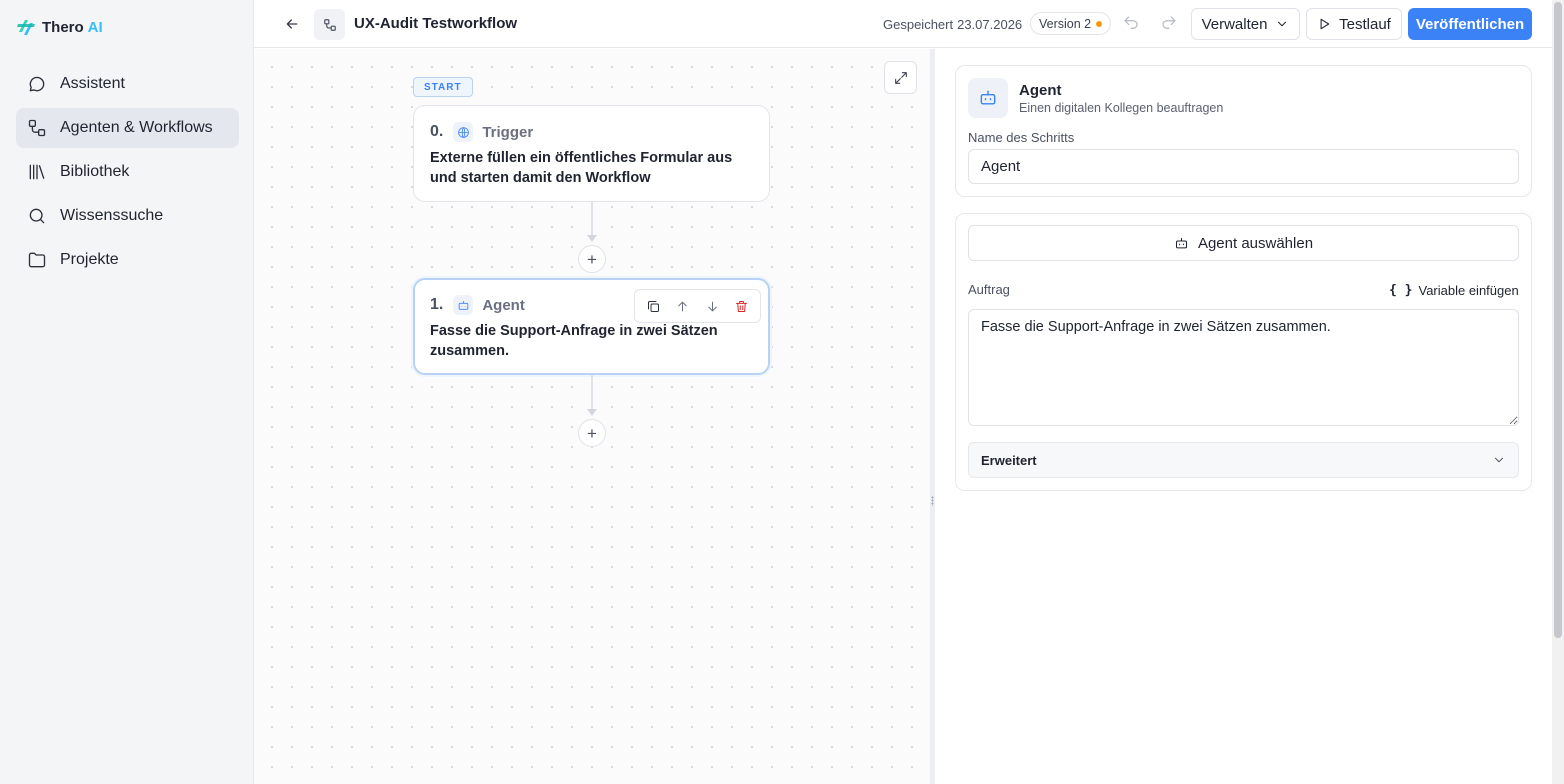 This screenshot has width=1564, height=784. What do you see at coordinates (1065, 23) in the screenshot?
I see `version-label: Version 2` at bounding box center [1065, 23].